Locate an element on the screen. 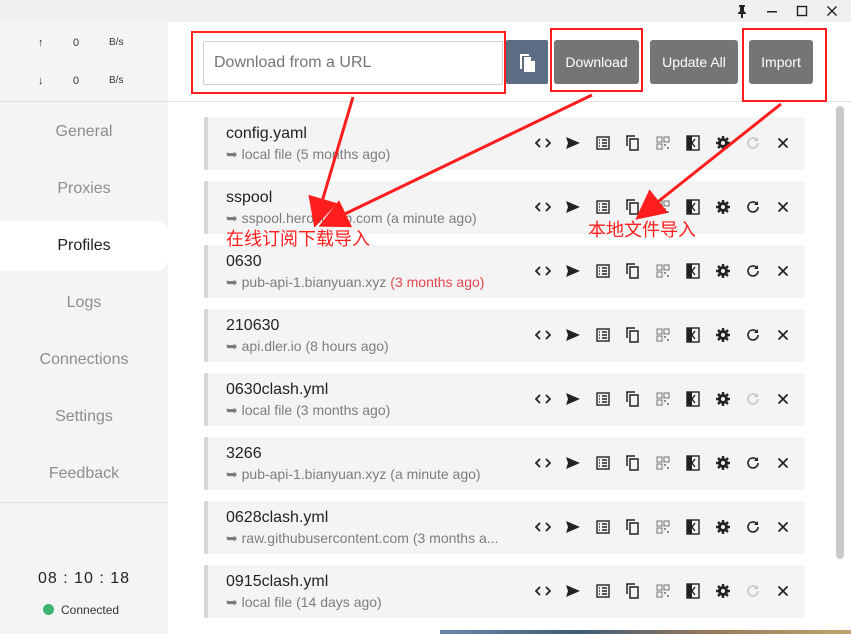 This screenshot has height=634, width=851. arrow-download is located at coordinates (455, 160).